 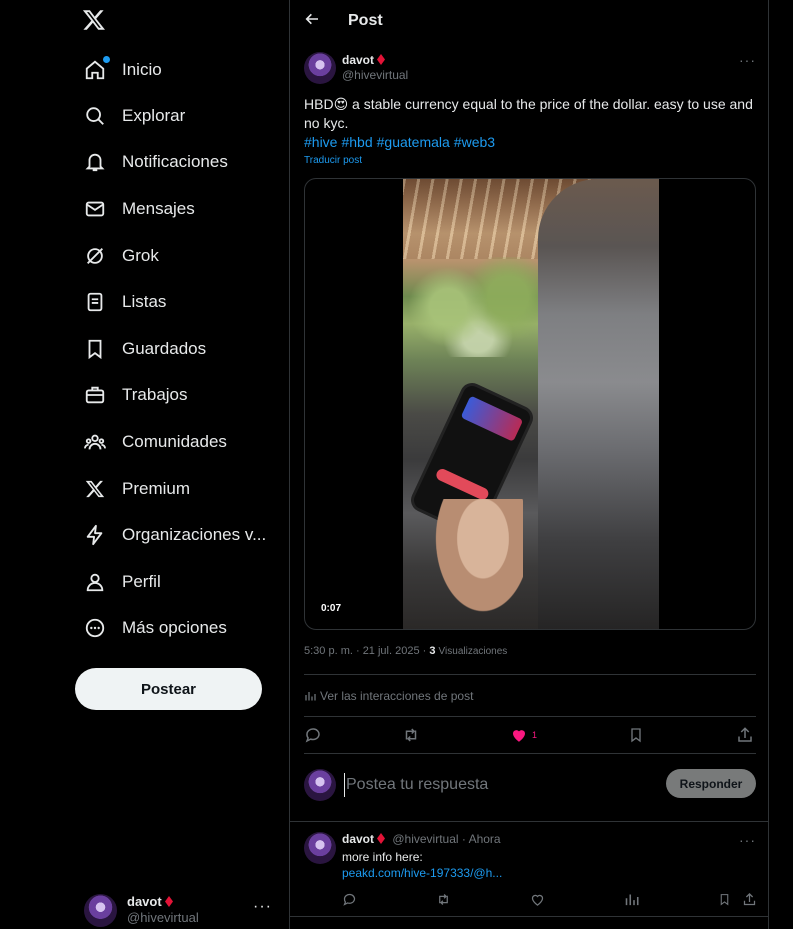 I want to click on analytics-icon, so click(x=631, y=899).